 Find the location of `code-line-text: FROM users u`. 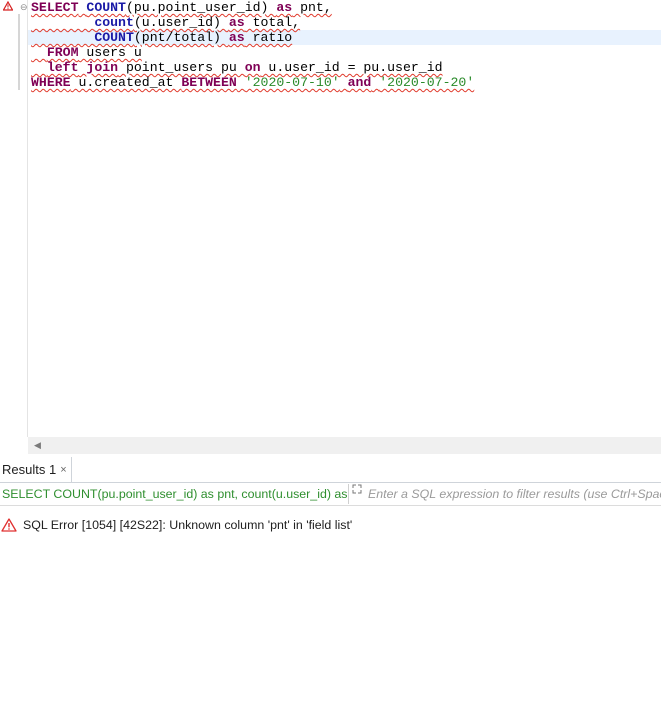

code-line-text: FROM users u is located at coordinates (86, 52).